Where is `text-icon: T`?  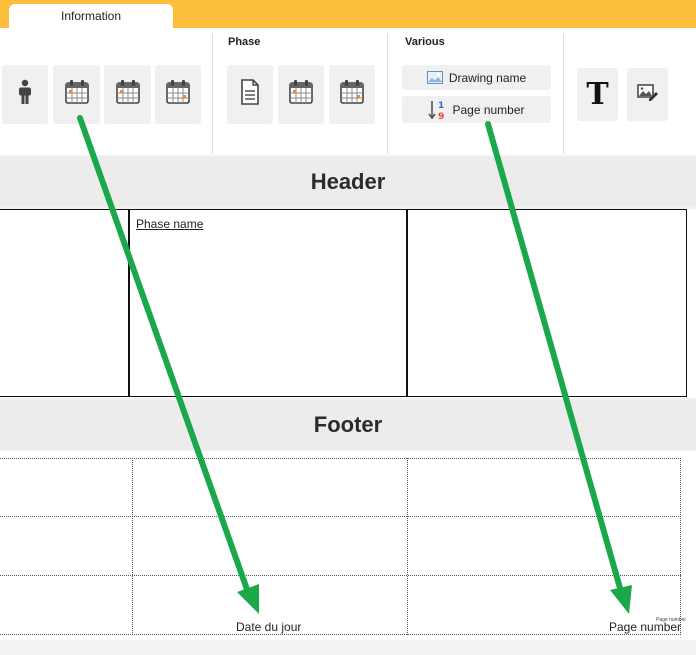 text-icon: T is located at coordinates (597, 94).